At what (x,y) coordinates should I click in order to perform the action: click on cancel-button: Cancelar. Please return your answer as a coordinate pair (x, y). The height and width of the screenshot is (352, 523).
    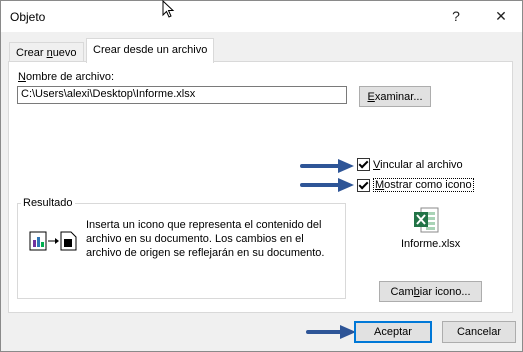
    Looking at the image, I should click on (479, 332).